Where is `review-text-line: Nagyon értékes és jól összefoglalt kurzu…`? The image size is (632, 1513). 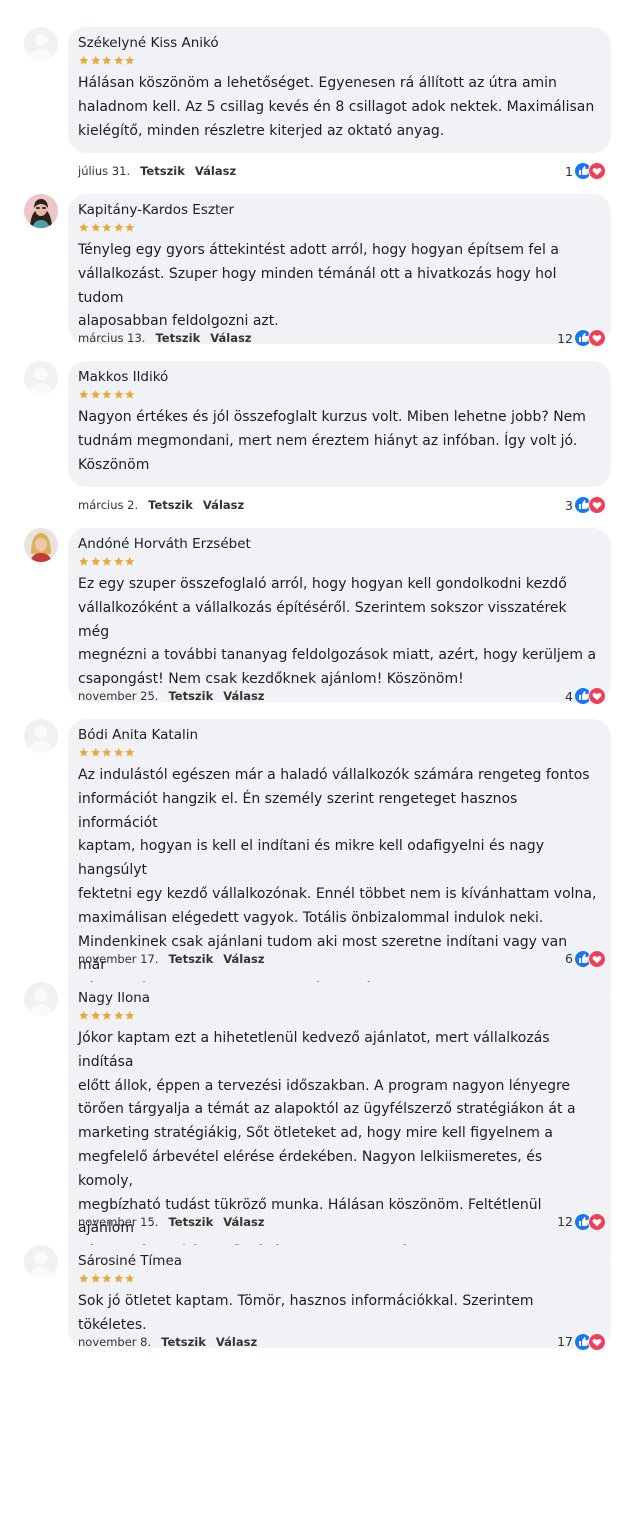 review-text-line: Nagyon értékes és jól összefoglalt kurzu… is located at coordinates (332, 417).